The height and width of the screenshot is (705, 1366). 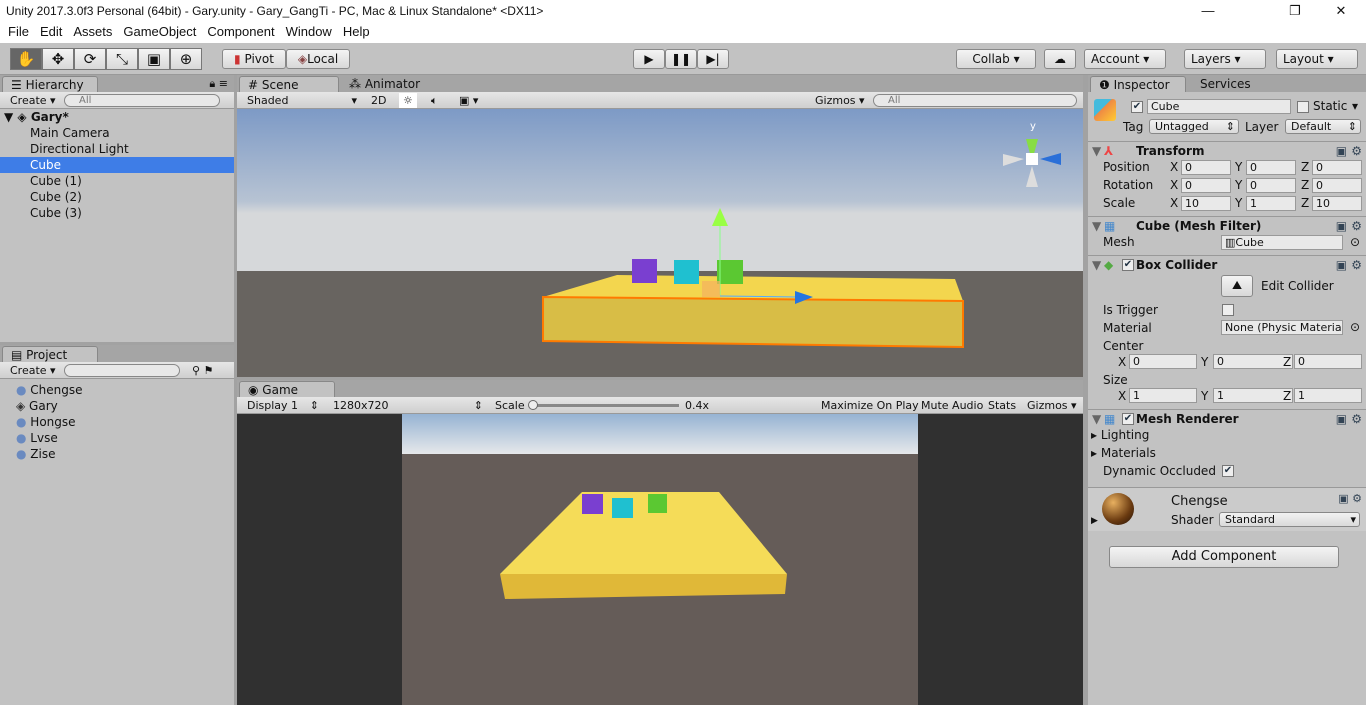 I want to click on menu-component: Component, so click(x=240, y=31).